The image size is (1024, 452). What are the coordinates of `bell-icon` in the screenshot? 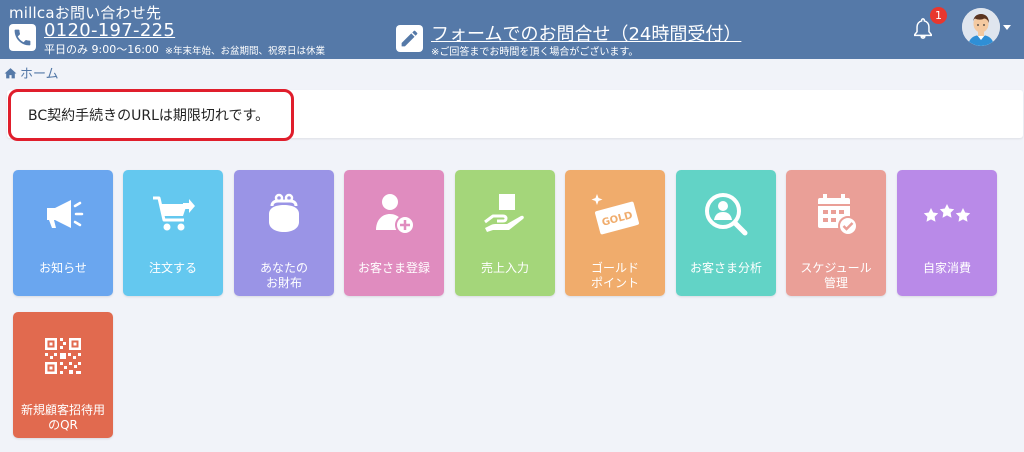 It's located at (923, 31).